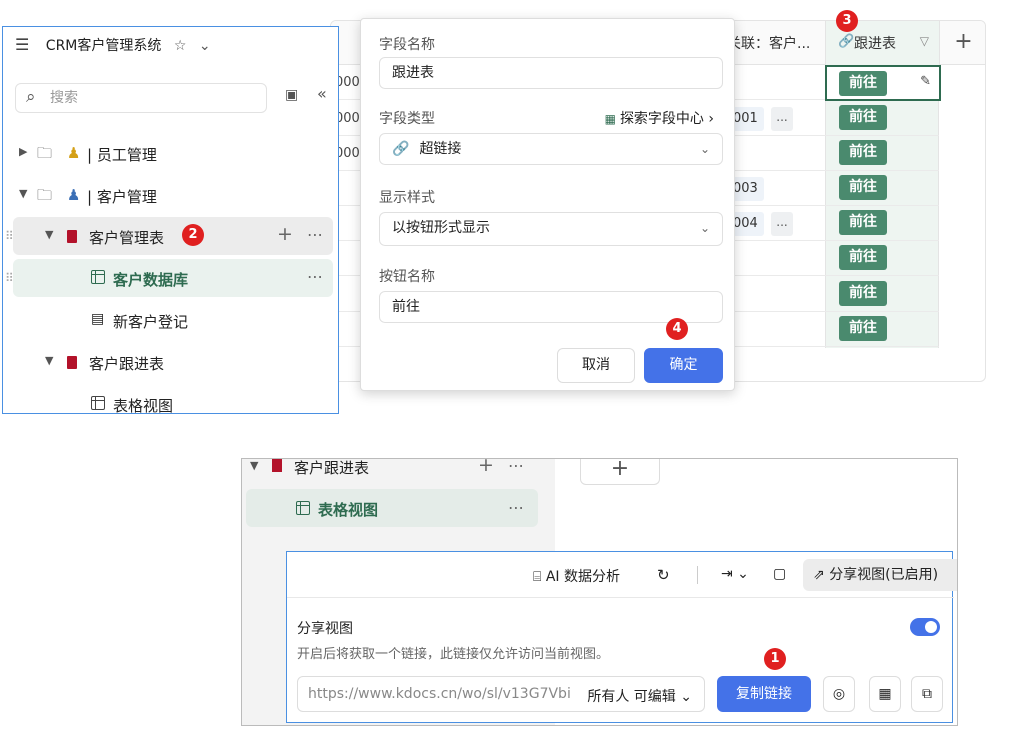 The width and height of the screenshot is (1024, 749). I want to click on share-view-description: 开启后将获取一个链接，此链接仅允许访问当前视图。, so click(453, 654).